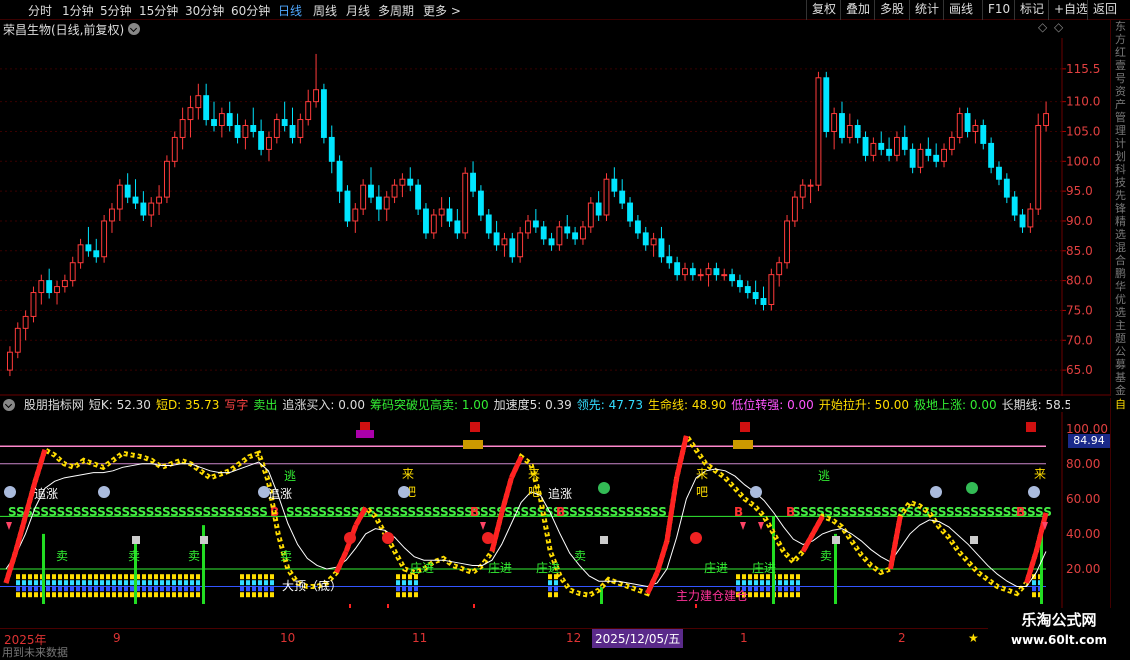 The width and height of the screenshot is (1130, 660). Describe the element at coordinates (926, 10) in the screenshot. I see `statistics-button: 统计` at that location.